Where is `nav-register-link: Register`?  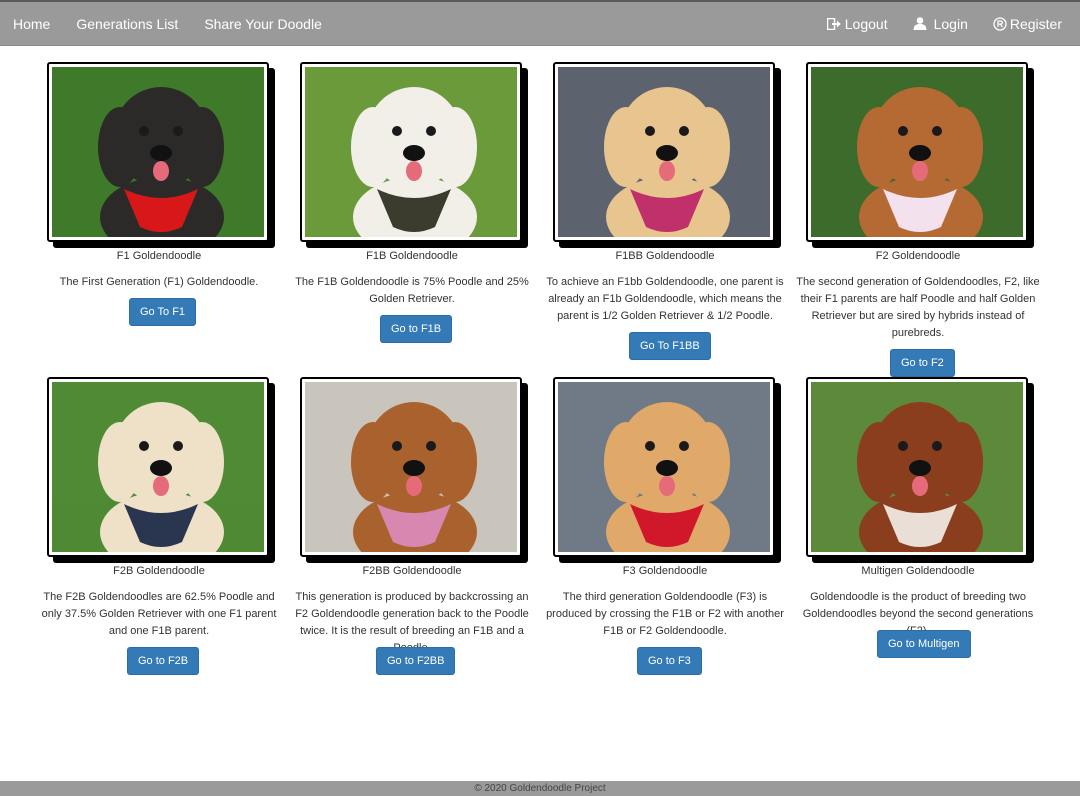
nav-register-link: Register is located at coordinates (1027, 24).